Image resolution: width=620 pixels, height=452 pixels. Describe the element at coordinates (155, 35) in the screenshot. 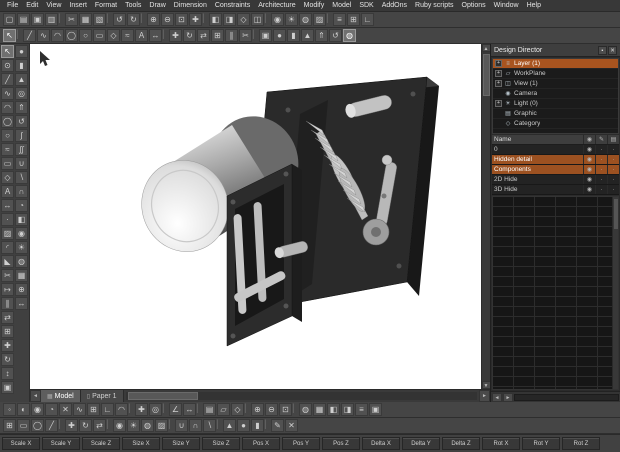

I see `dimension-tool-icon: ↔` at that location.